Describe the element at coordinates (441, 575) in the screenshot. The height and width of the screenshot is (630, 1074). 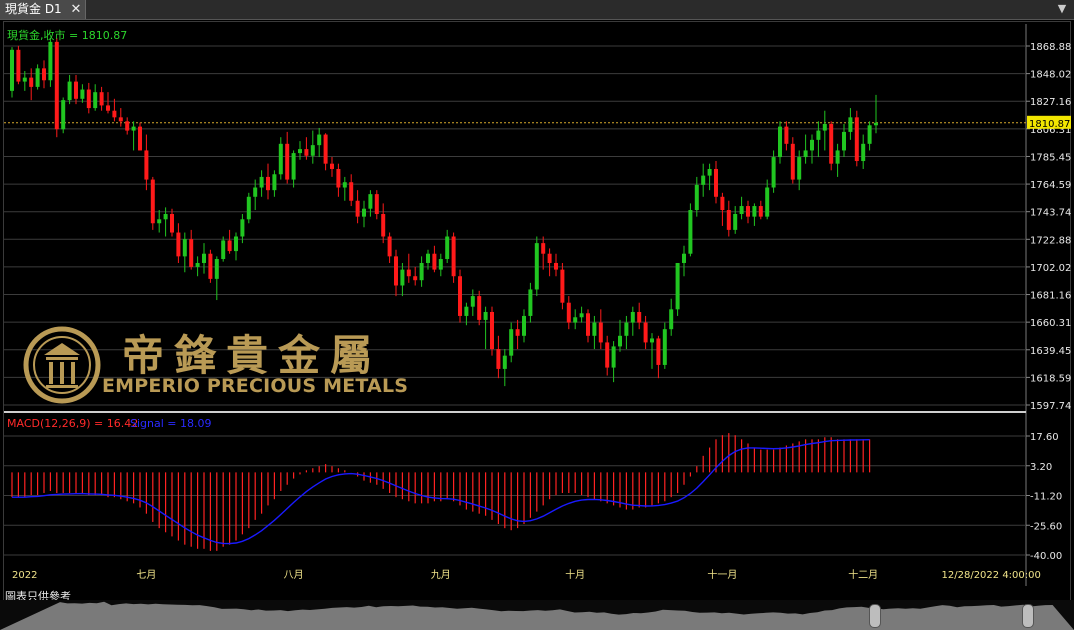
I see `x-tick-label: 九月` at that location.